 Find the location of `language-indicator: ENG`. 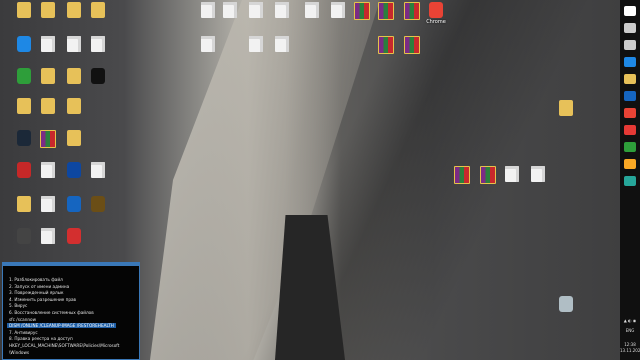

language-indicator: ENG is located at coordinates (630, 330).